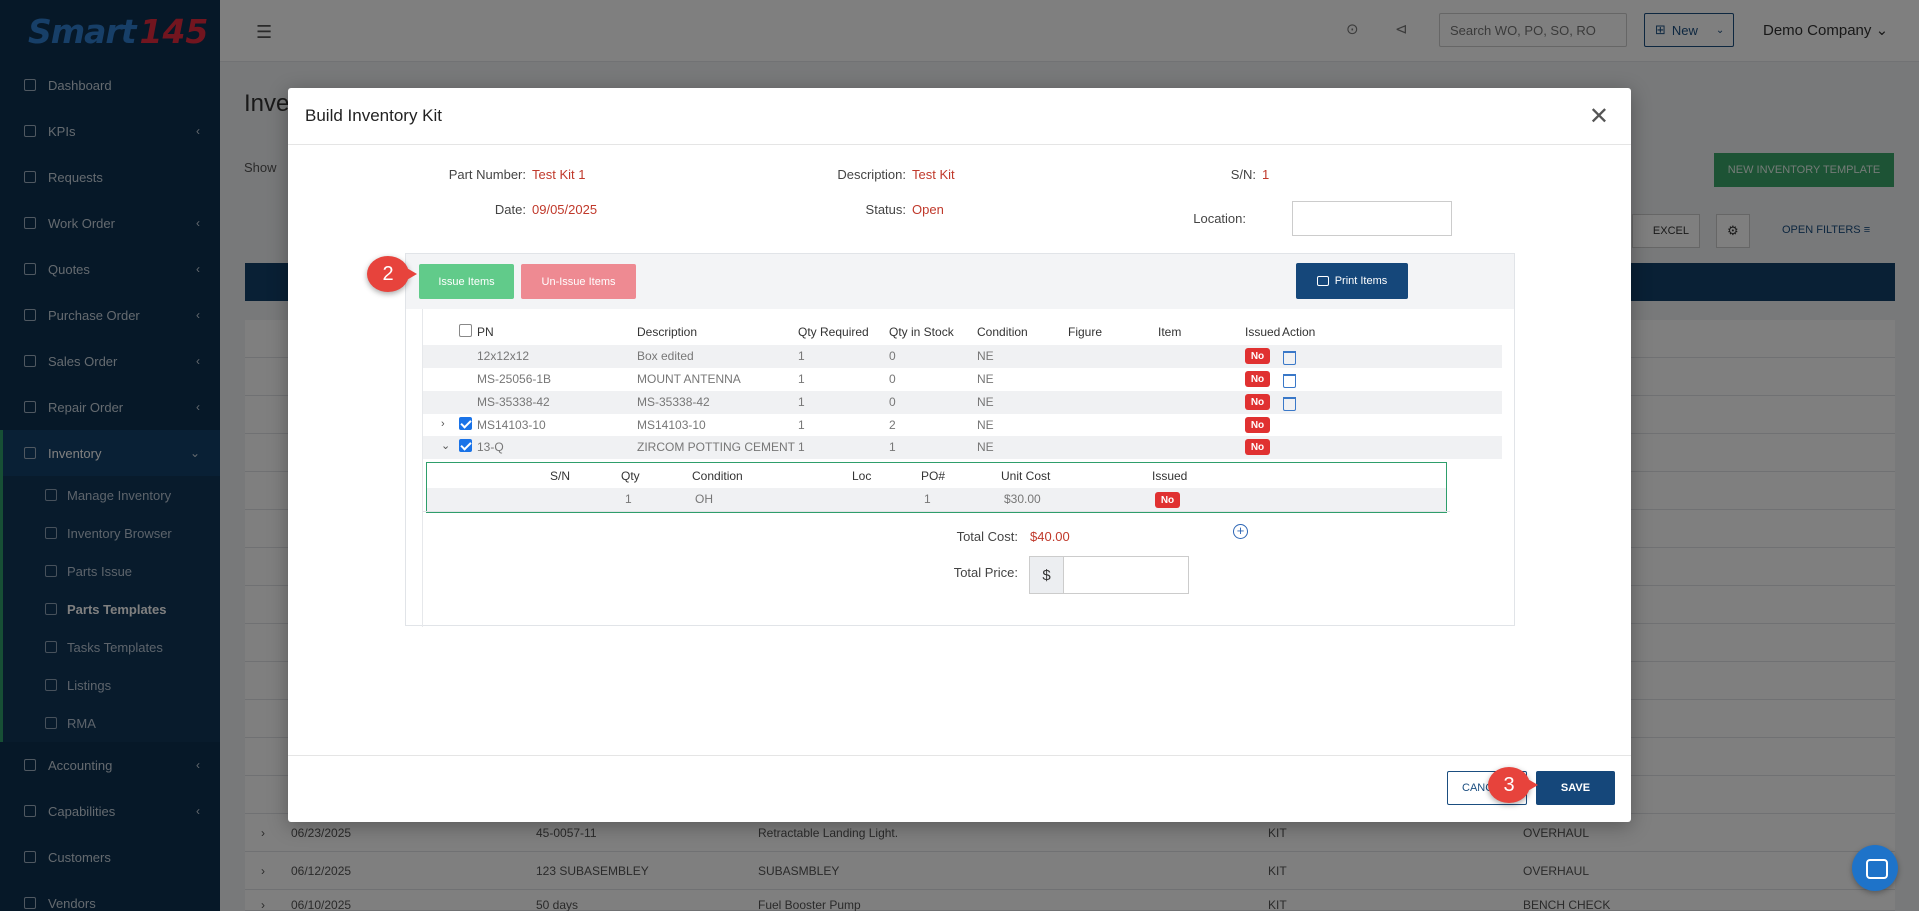 This screenshot has width=1919, height=911. I want to click on table-row: ⌄ 13-Q ZIRCOM POTTING CEMENT 1 1 NE No, so click(962, 447).